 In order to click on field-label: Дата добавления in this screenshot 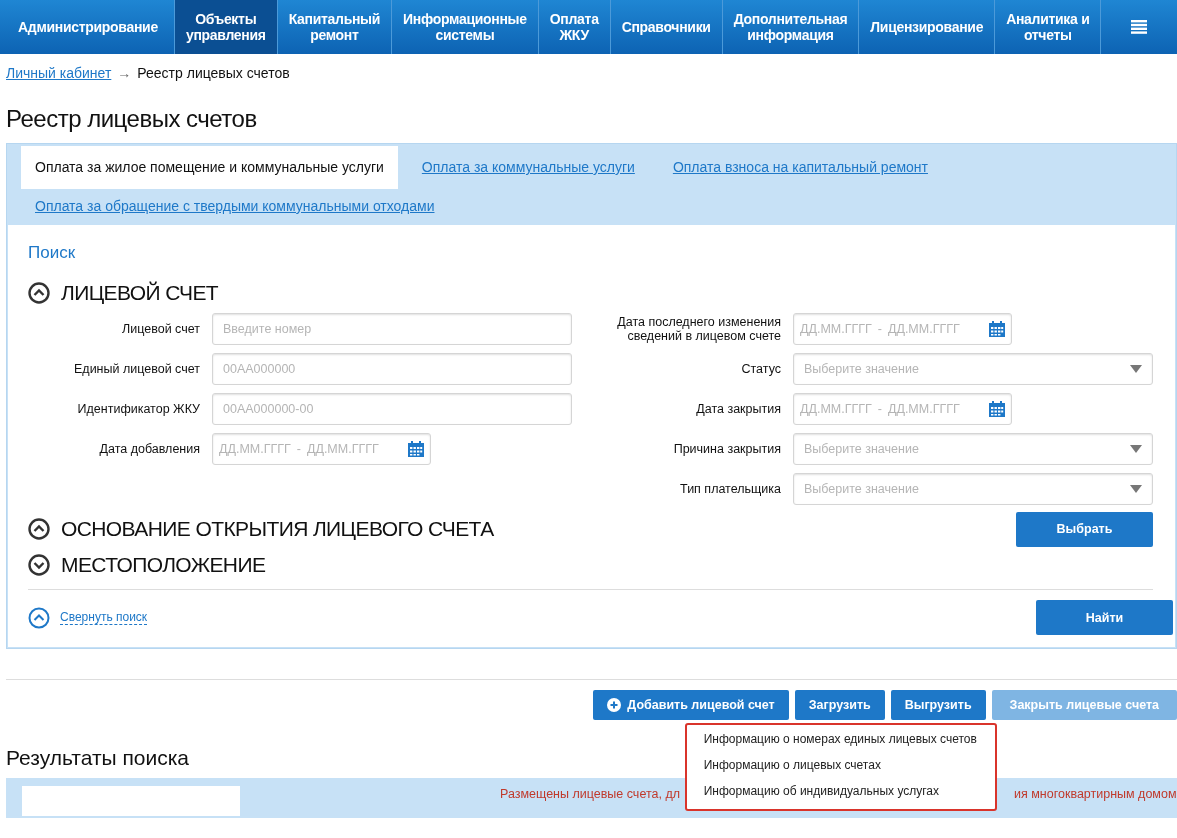, I will do `click(149, 449)`.